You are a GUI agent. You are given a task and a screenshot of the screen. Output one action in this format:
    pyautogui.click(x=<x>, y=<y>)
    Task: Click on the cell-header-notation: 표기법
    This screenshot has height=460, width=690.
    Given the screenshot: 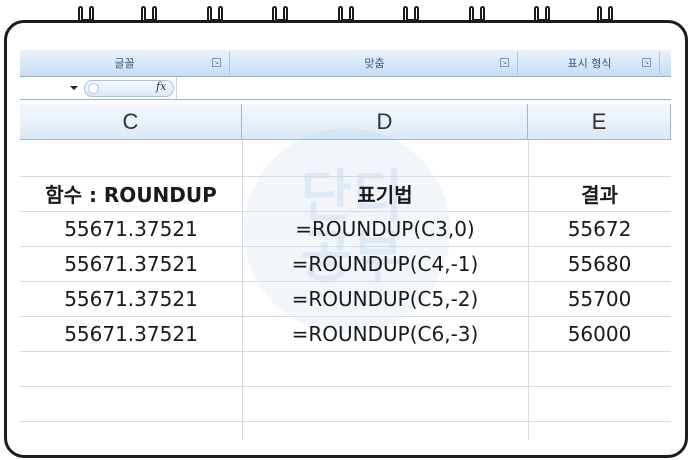 What is the action you would take?
    pyautogui.click(x=385, y=193)
    